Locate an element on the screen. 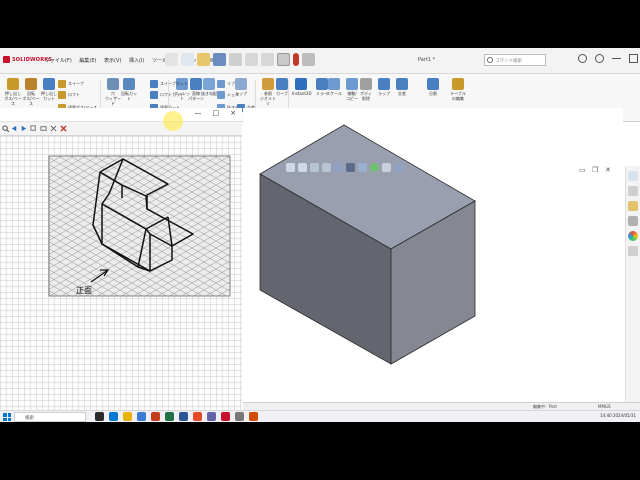 This screenshot has width=640, height=480. view-settings-icon is located at coordinates (398, 167).